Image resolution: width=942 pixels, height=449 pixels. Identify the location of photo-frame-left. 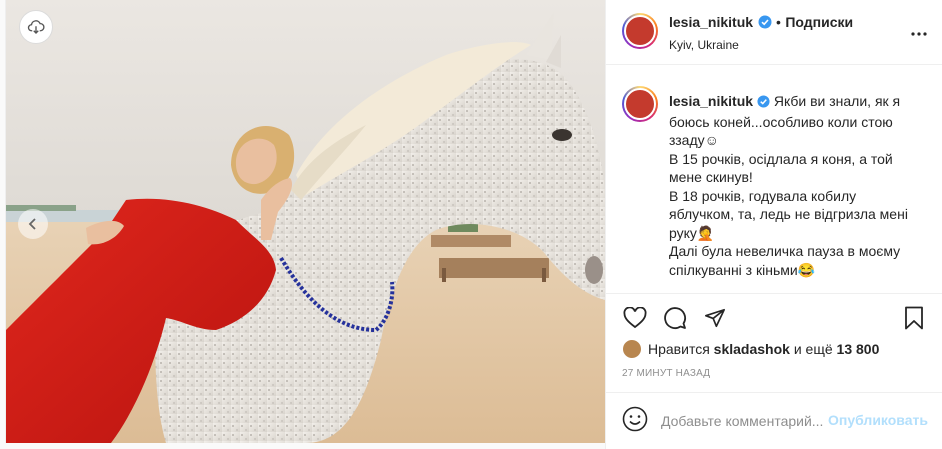
(3, 224).